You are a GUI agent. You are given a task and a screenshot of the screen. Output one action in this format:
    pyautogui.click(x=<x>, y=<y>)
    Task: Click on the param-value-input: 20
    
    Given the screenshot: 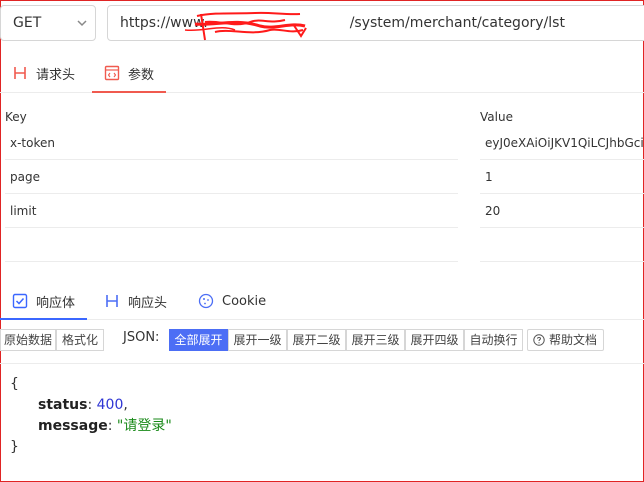 What is the action you would take?
    pyautogui.click(x=562, y=211)
    